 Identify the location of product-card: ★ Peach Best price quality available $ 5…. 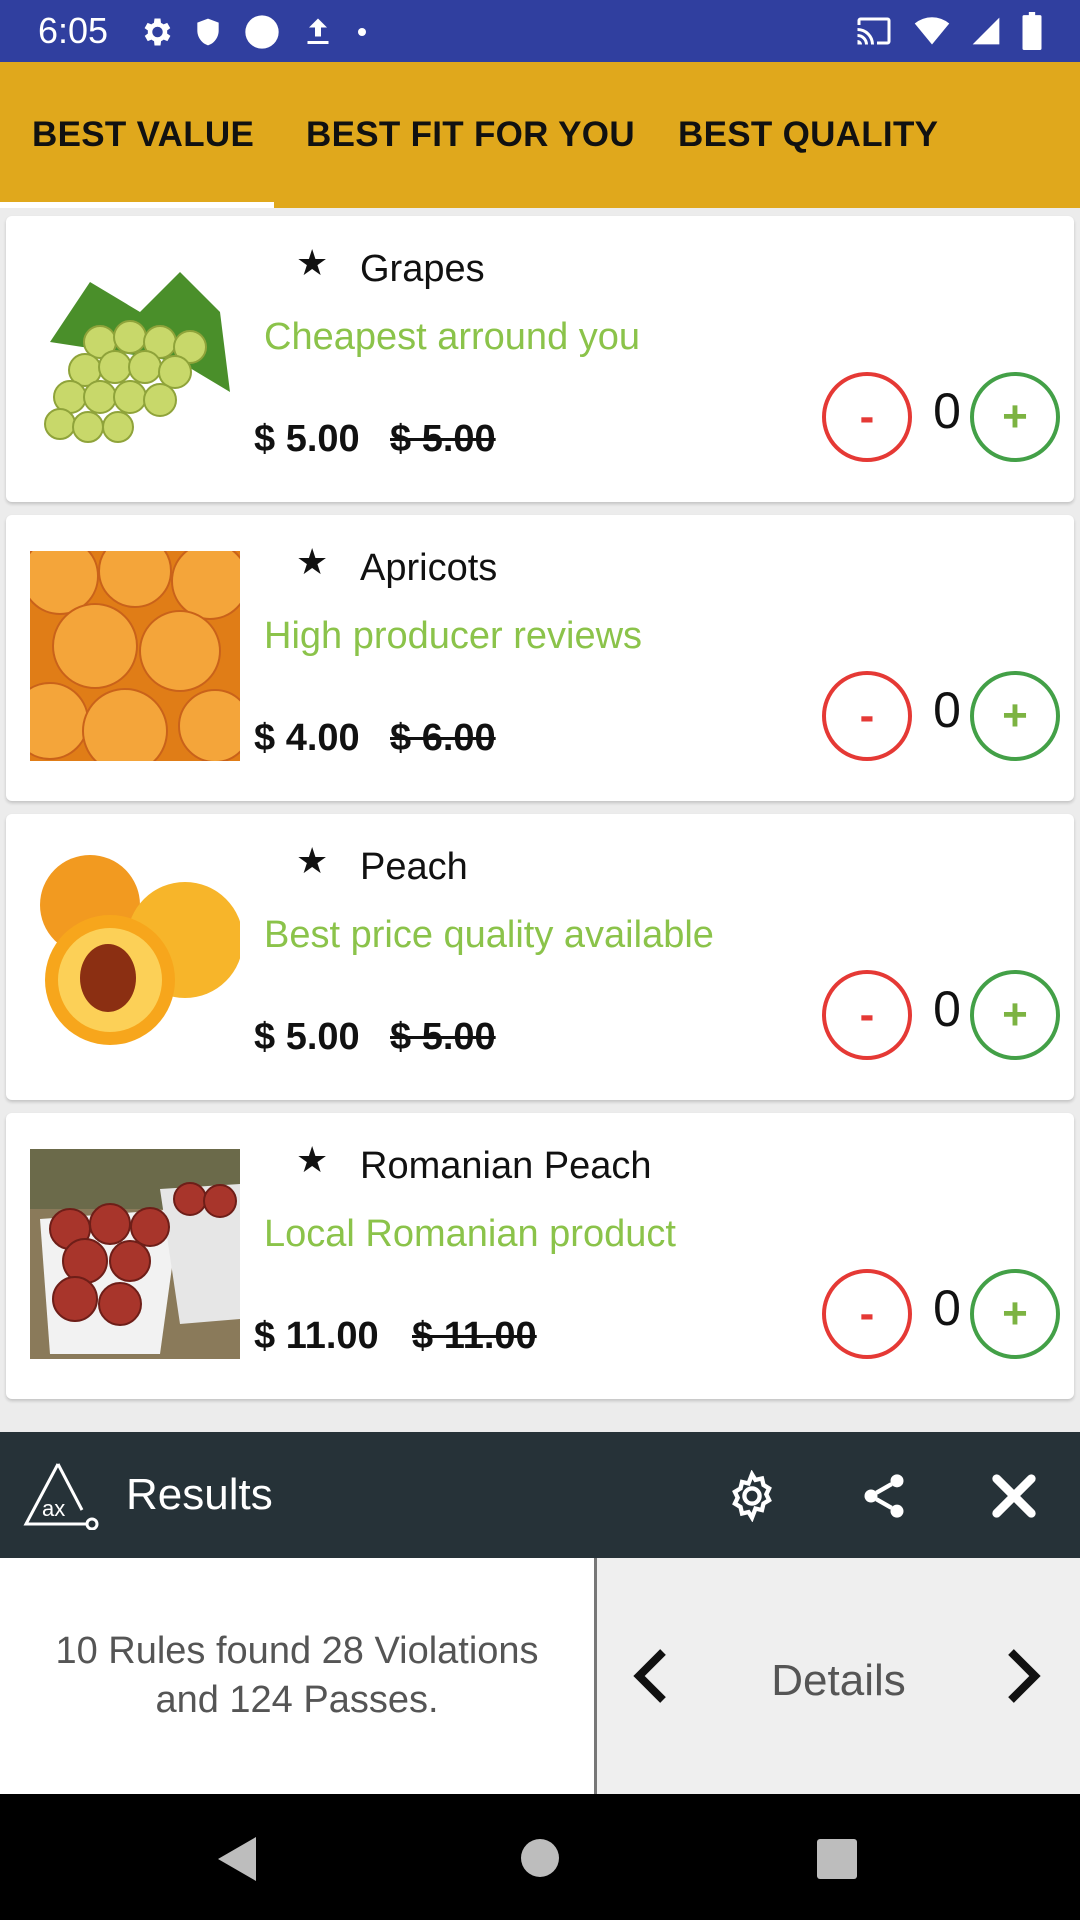
(540, 957).